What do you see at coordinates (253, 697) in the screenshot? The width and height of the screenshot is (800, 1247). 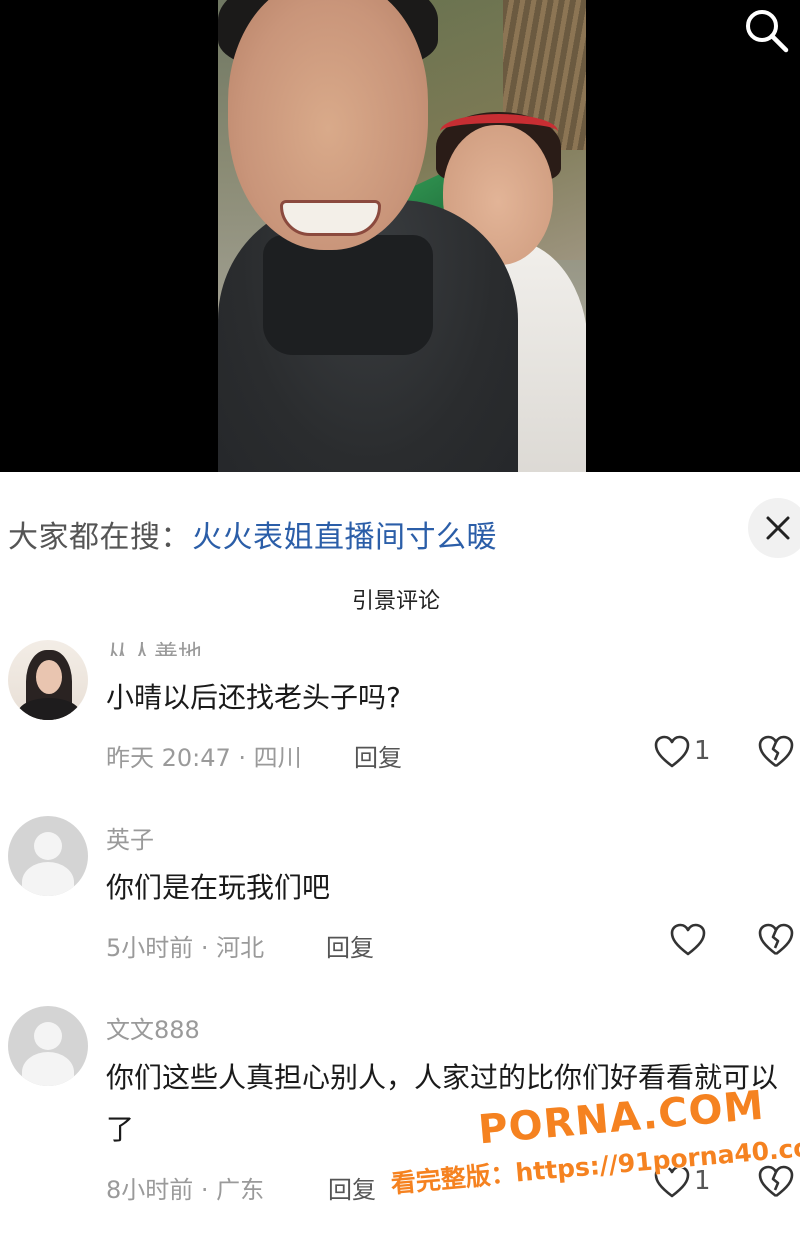 I see `comment-text: 小晴以后还找老头子吗?` at bounding box center [253, 697].